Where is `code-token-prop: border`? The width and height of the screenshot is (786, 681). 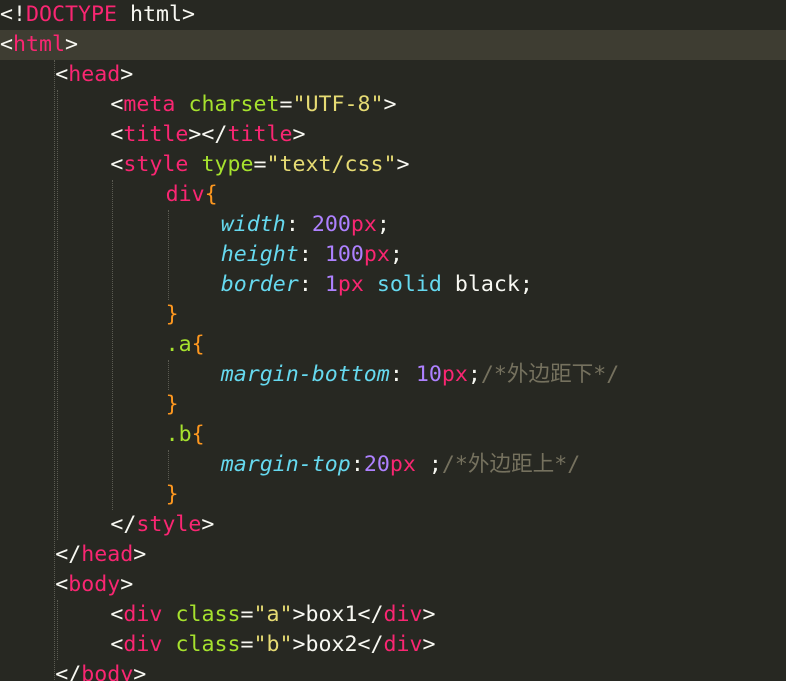 code-token-prop: border is located at coordinates (259, 284).